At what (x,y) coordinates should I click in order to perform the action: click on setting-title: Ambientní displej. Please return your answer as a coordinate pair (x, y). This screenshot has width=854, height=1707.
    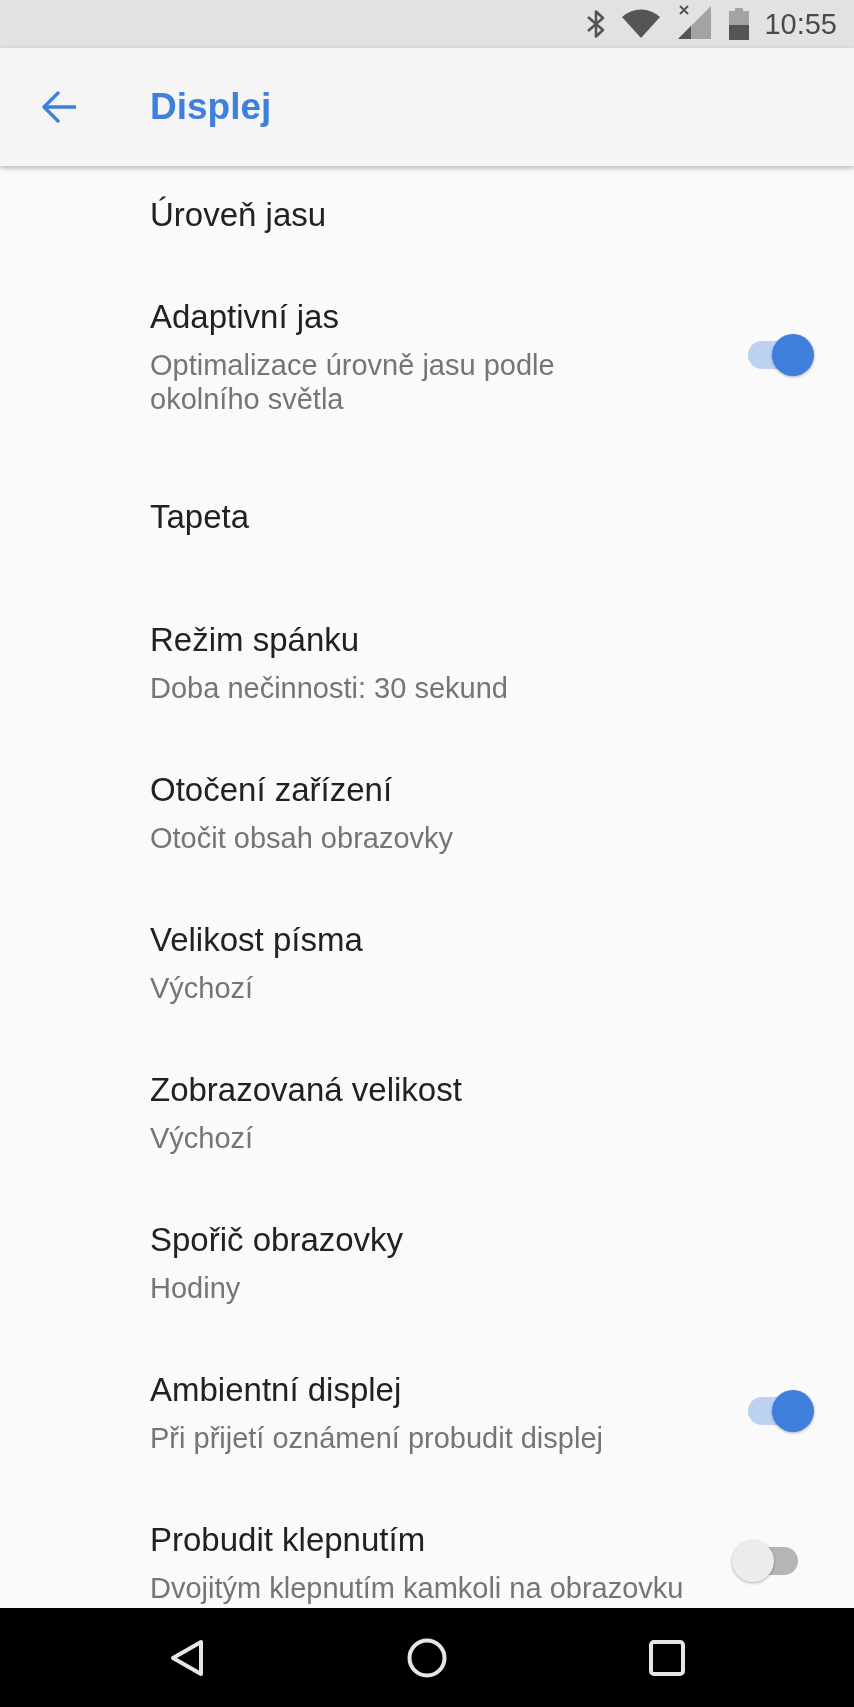
    Looking at the image, I should click on (433, 1389).